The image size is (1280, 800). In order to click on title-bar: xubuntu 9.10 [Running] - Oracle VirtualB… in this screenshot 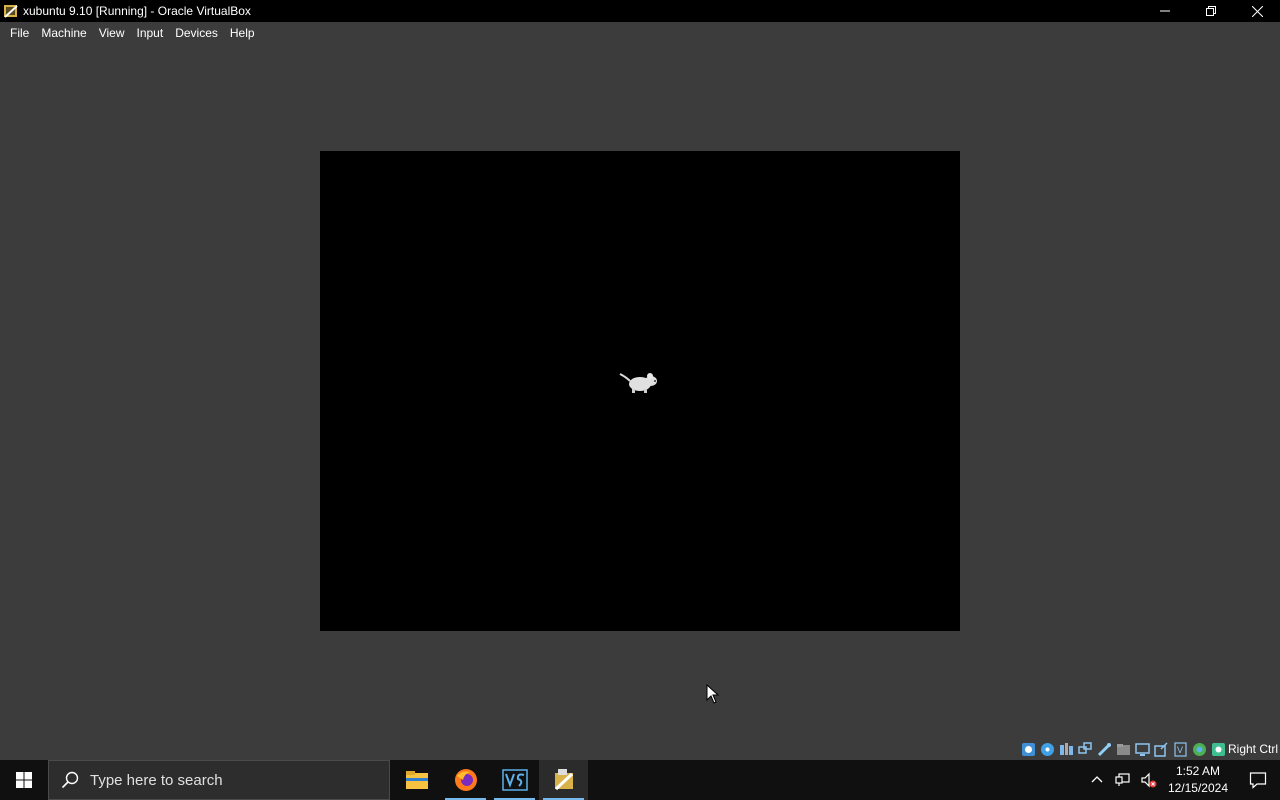, I will do `click(640, 11)`.